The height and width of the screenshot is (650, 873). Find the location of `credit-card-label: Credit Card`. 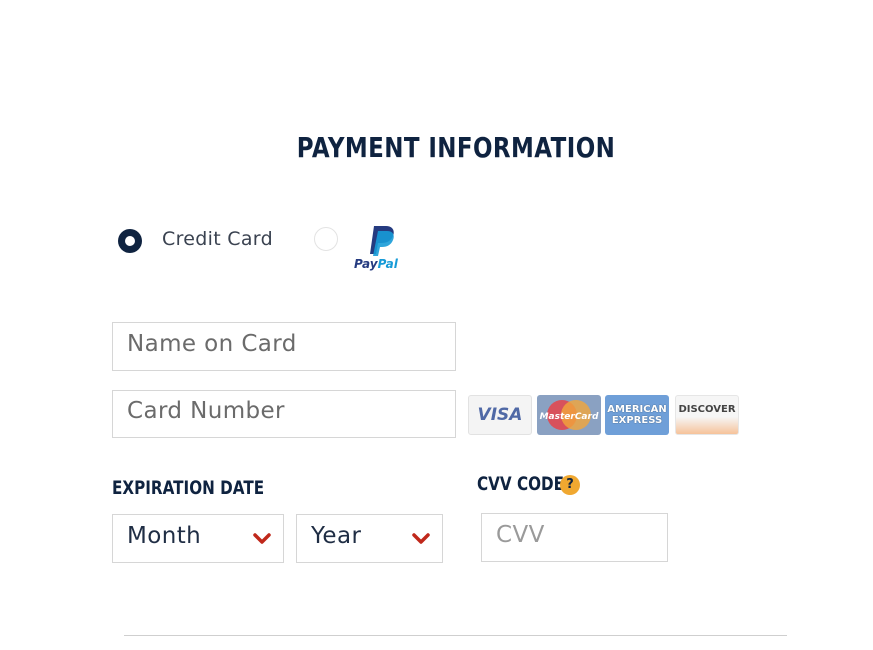

credit-card-label: Credit Card is located at coordinates (217, 239).